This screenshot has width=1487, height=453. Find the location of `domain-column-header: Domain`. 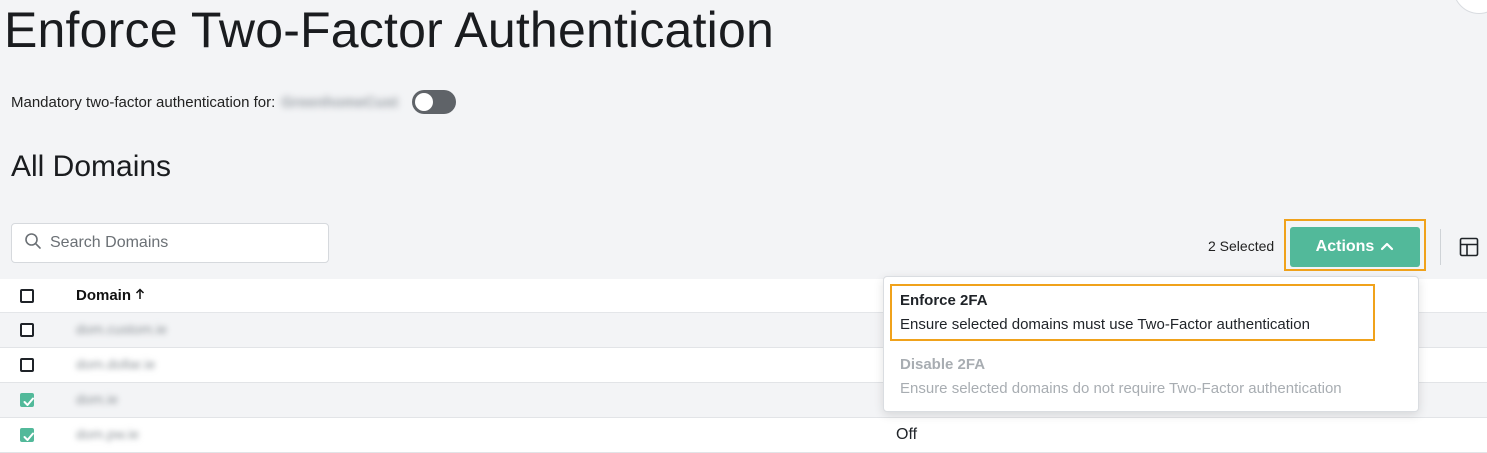

domain-column-header: Domain is located at coordinates (110, 295).